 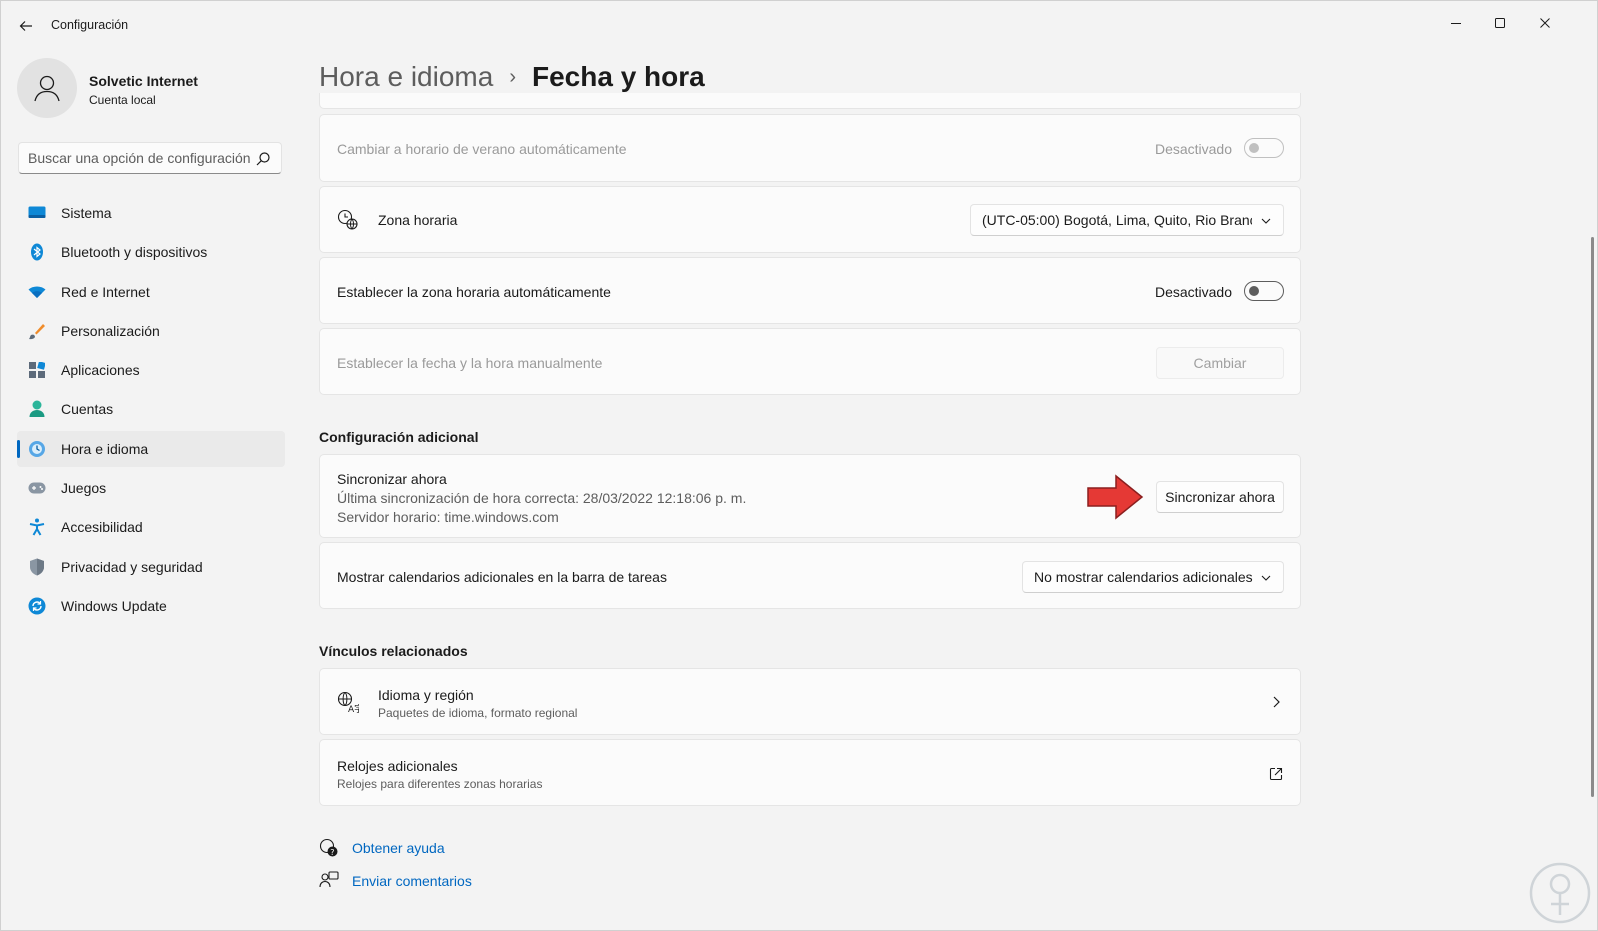 What do you see at coordinates (100, 370) in the screenshot?
I see `sidebar-item-label: Aplicaciones` at bounding box center [100, 370].